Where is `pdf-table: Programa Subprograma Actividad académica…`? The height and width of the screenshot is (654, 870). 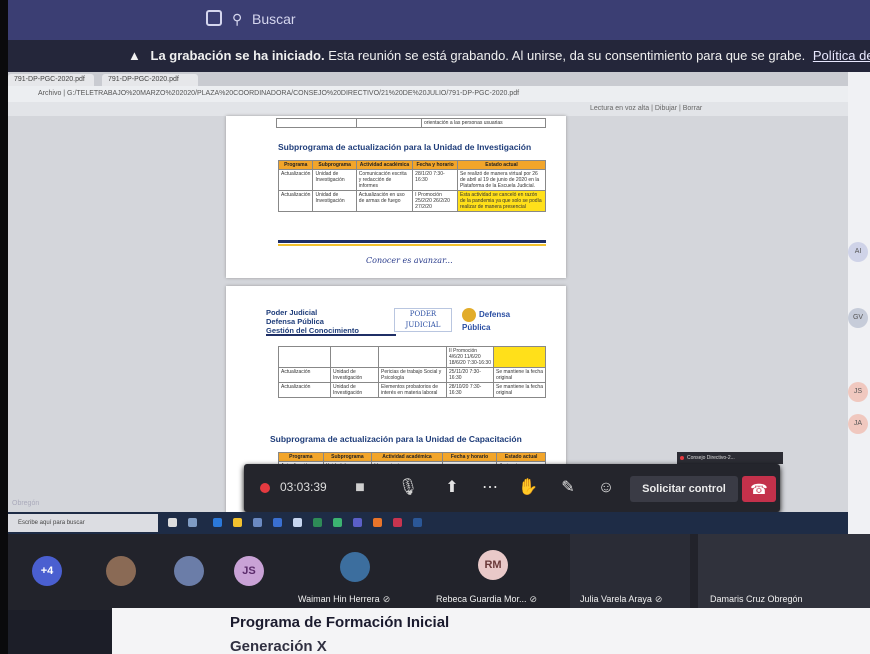
pdf-table: Programa Subprograma Actividad académica… is located at coordinates (412, 186).